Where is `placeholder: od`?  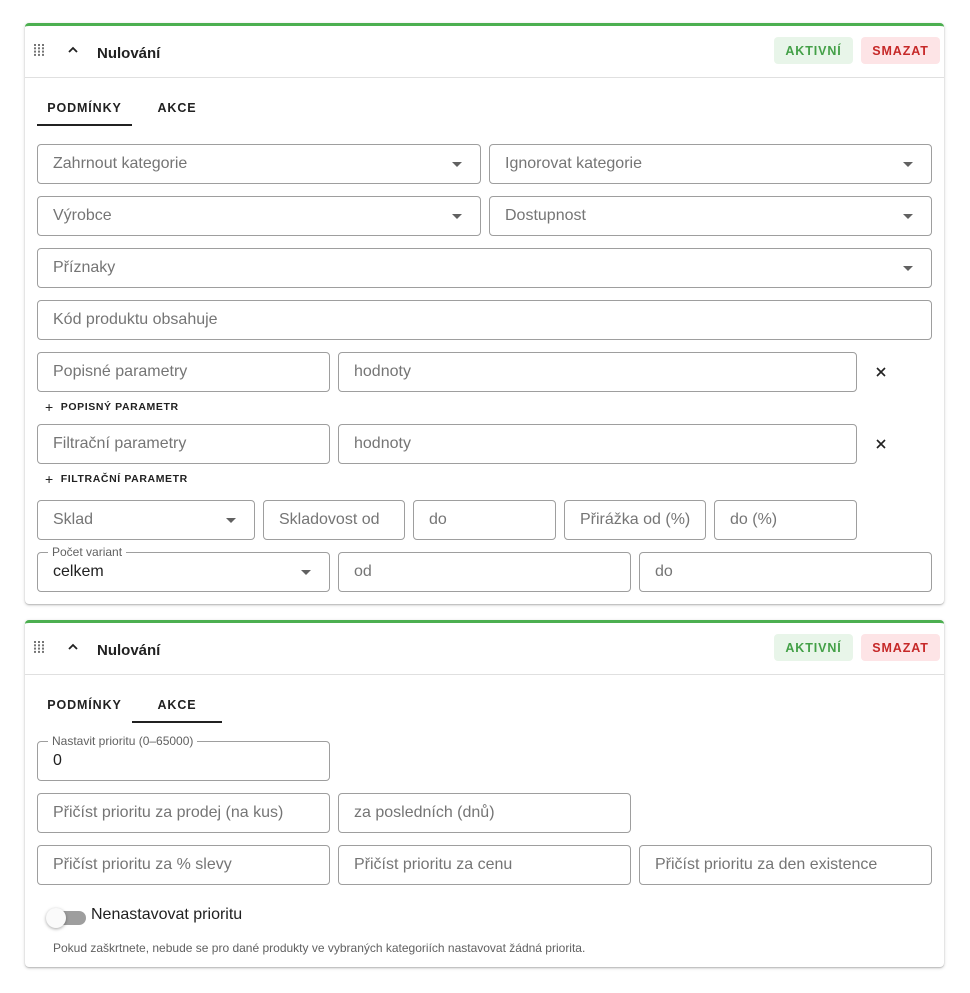
placeholder: od is located at coordinates (363, 571).